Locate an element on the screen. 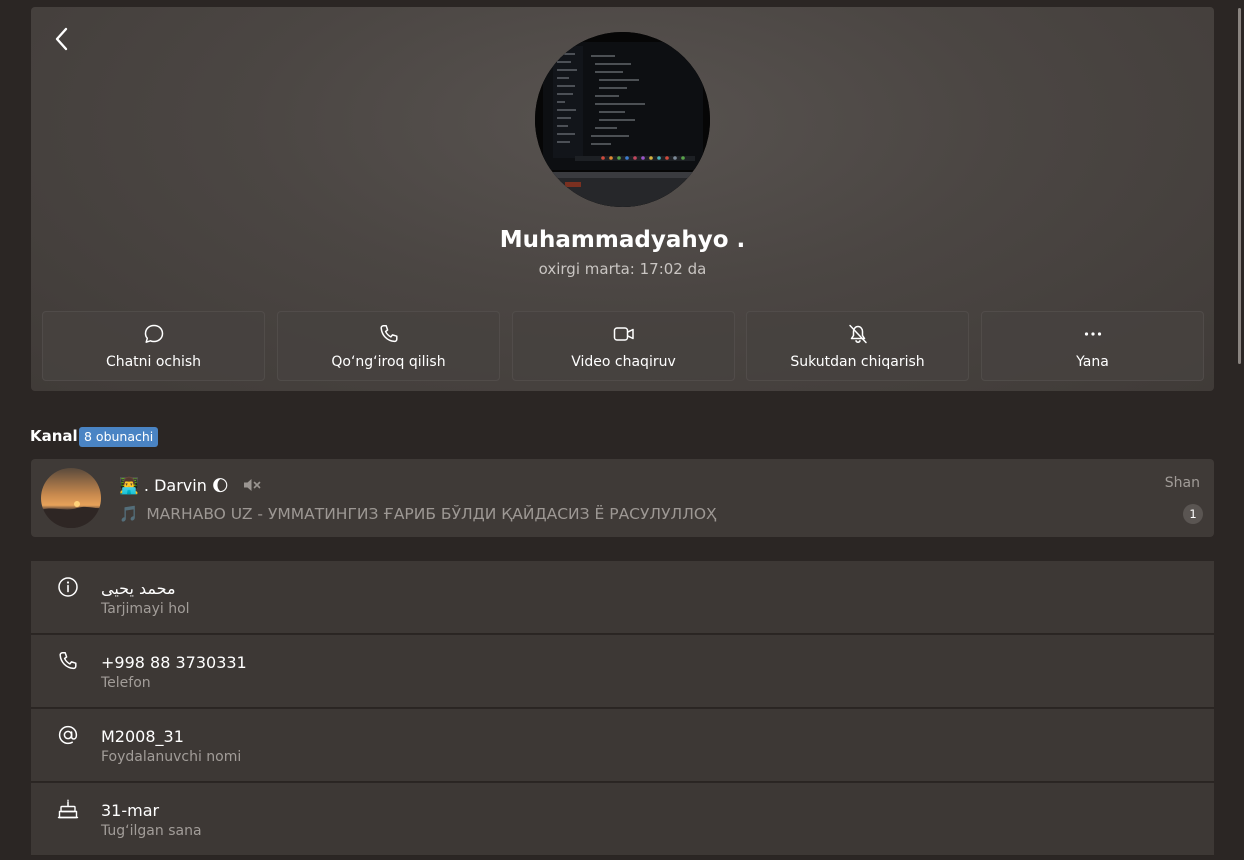 This screenshot has width=1244, height=860. subscriber-count-badge: 8 obunachi is located at coordinates (119, 437).